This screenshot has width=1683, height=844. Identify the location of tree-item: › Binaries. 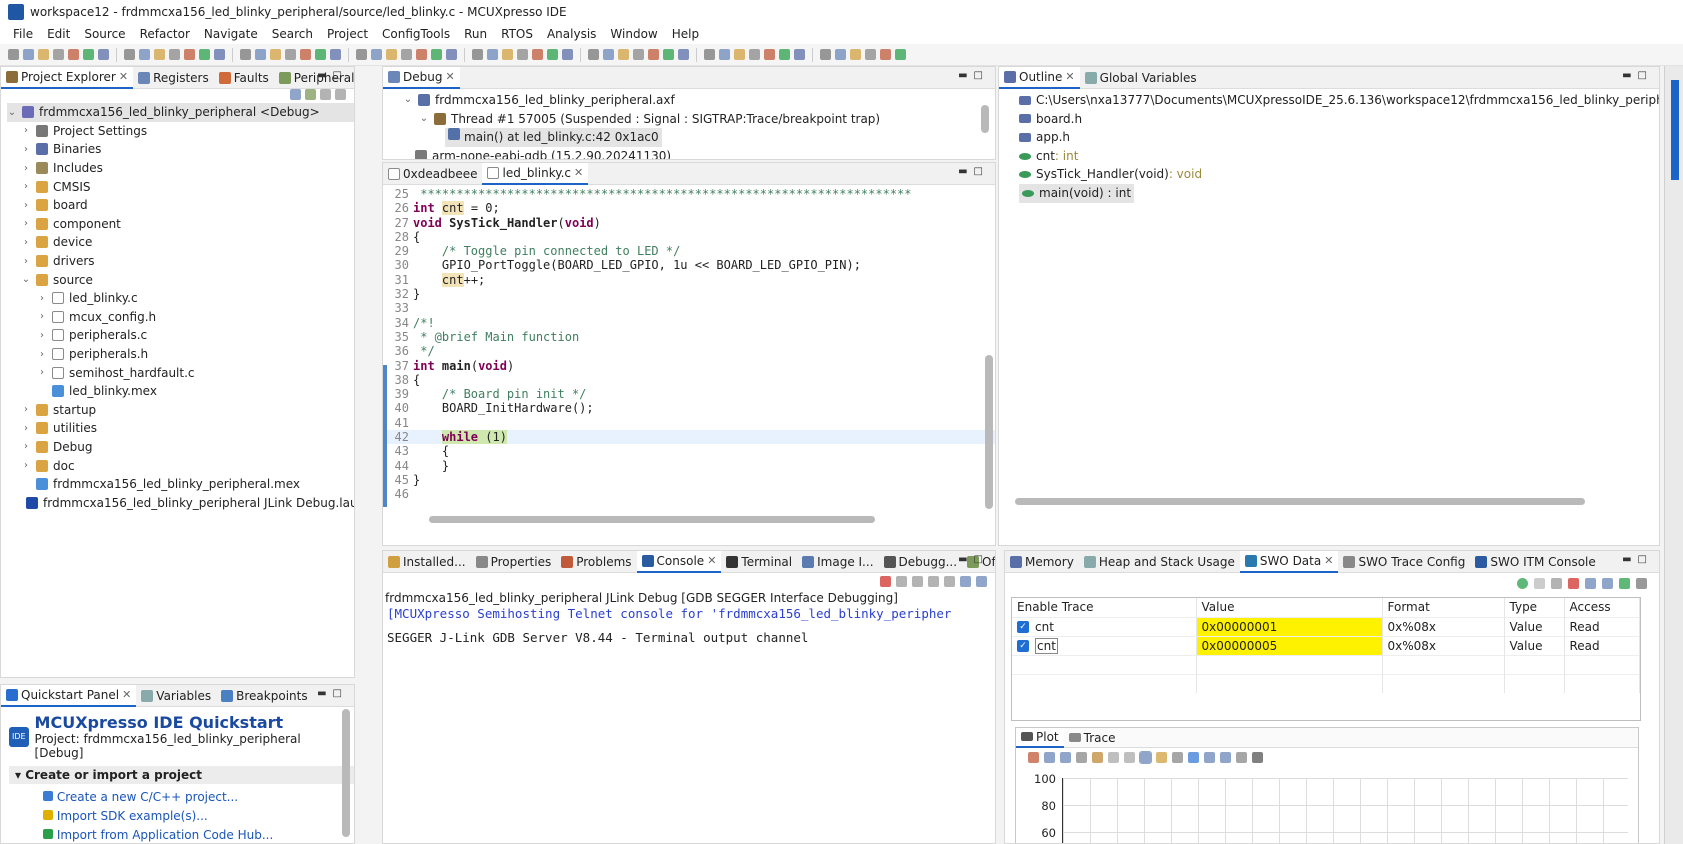
(180, 149).